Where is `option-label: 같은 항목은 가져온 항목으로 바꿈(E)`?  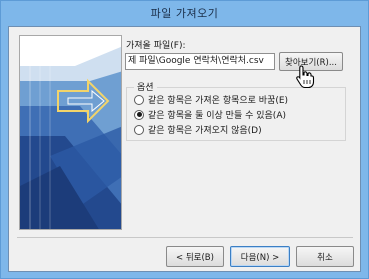 option-label: 같은 항목은 가져온 항목으로 바꿈(E) is located at coordinates (218, 101).